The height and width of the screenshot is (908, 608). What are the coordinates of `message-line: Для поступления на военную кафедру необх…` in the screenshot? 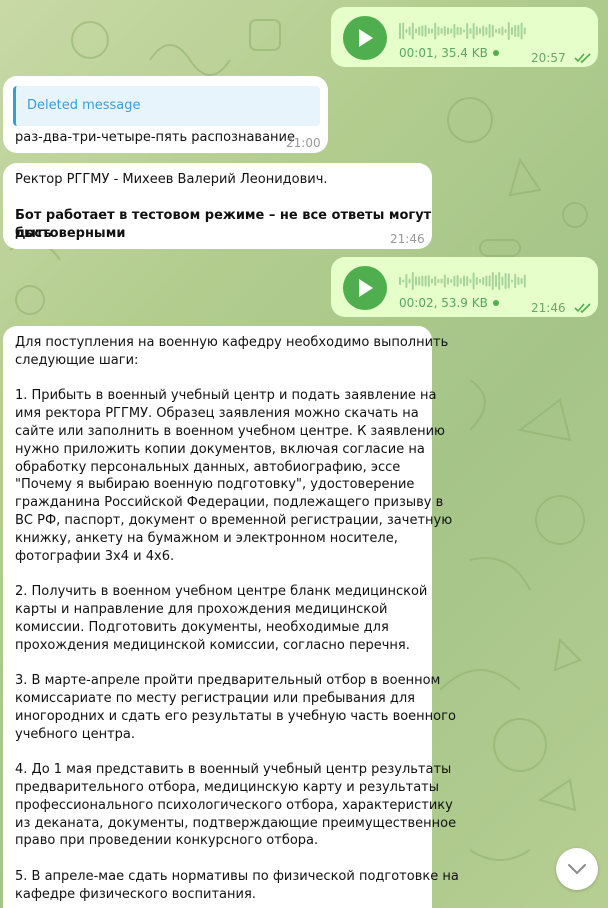 It's located at (232, 342).